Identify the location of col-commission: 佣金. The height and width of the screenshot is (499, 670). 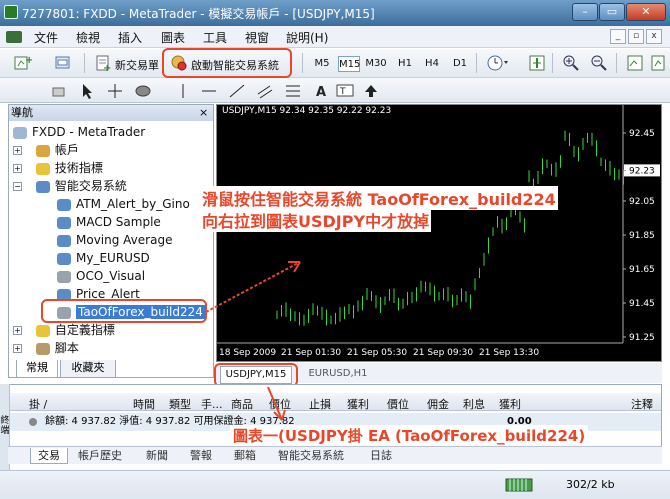
(438, 404).